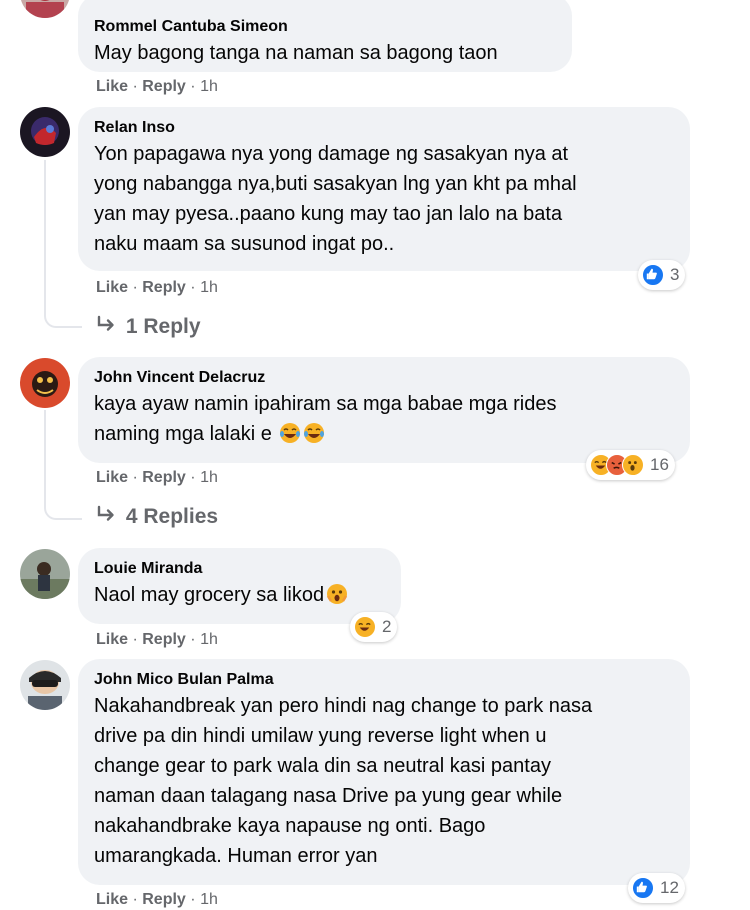  I want to click on replies-count-label: 1 Reply, so click(163, 326).